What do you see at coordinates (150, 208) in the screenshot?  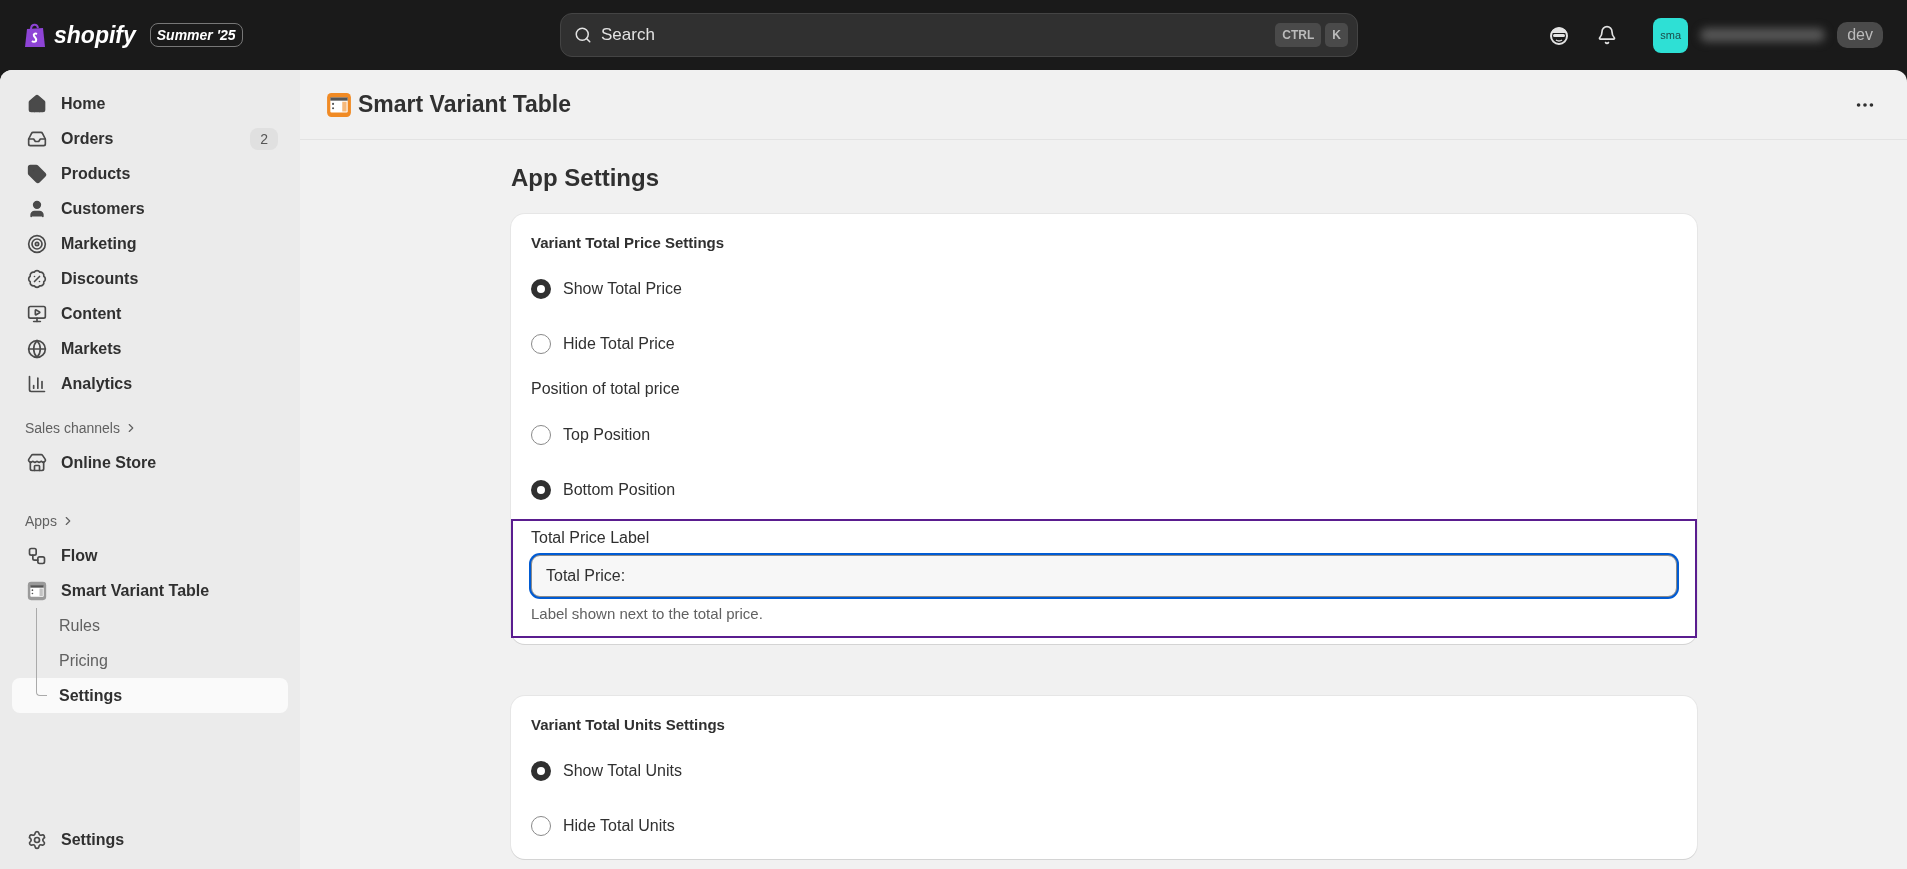 I see `nav-item: Customers` at bounding box center [150, 208].